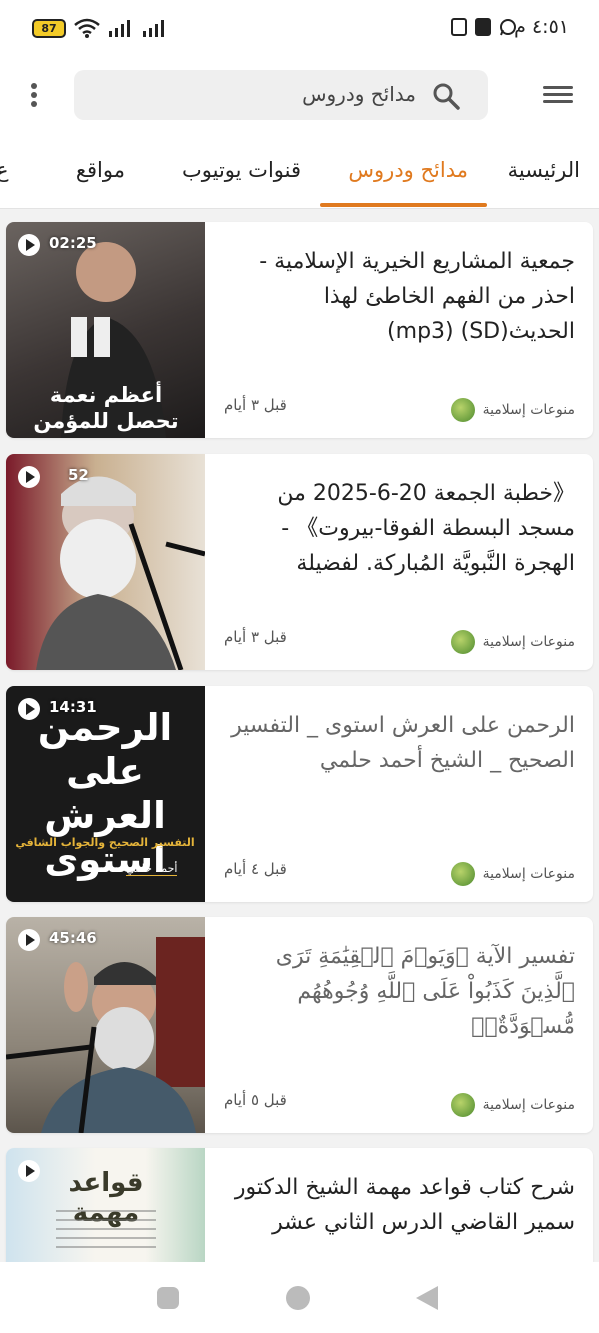  What do you see at coordinates (408, 170) in the screenshot?
I see `tab-praises-lessons: مدائح ودروس` at bounding box center [408, 170].